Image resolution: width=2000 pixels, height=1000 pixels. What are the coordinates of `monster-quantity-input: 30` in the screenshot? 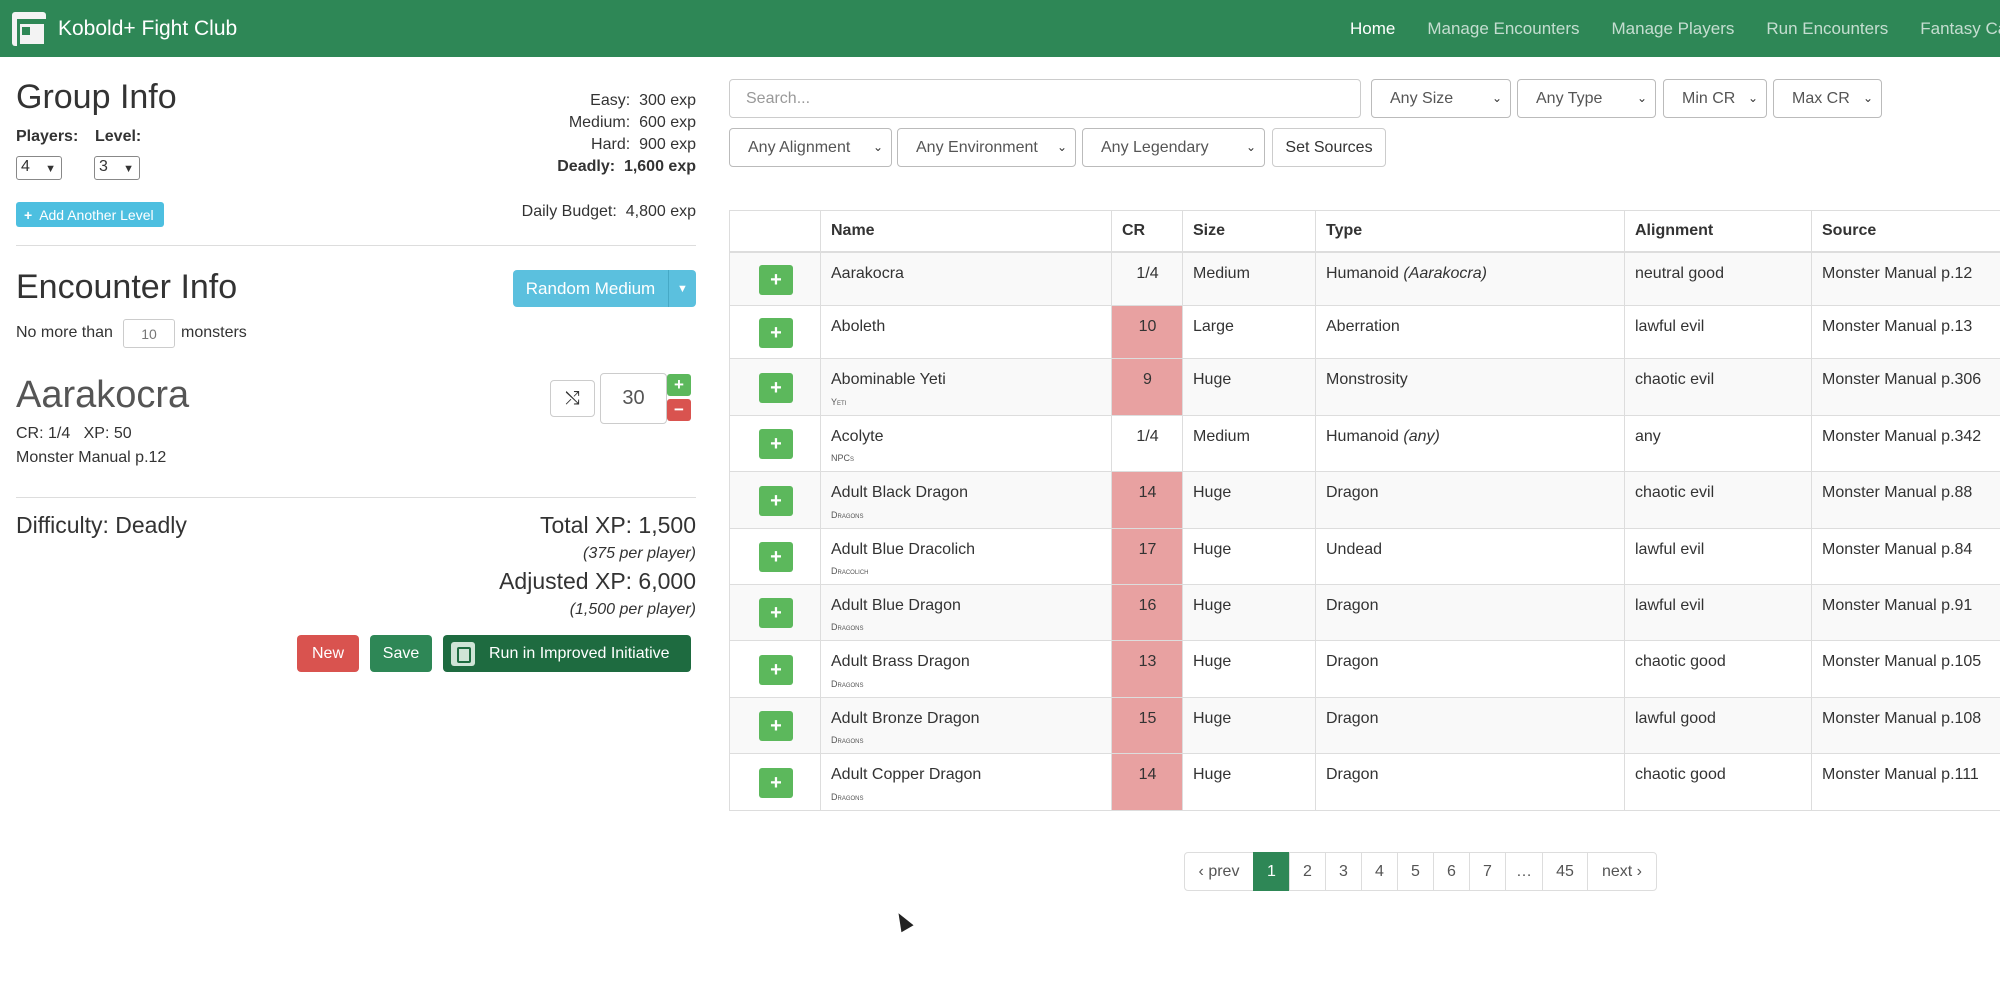 It's located at (633, 398).